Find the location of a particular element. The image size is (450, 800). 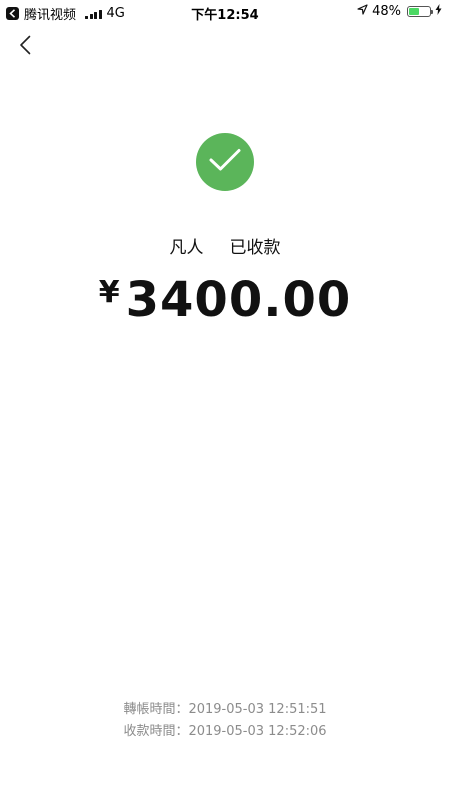

payee-received-line: 凡人 已收款 is located at coordinates (225, 245).